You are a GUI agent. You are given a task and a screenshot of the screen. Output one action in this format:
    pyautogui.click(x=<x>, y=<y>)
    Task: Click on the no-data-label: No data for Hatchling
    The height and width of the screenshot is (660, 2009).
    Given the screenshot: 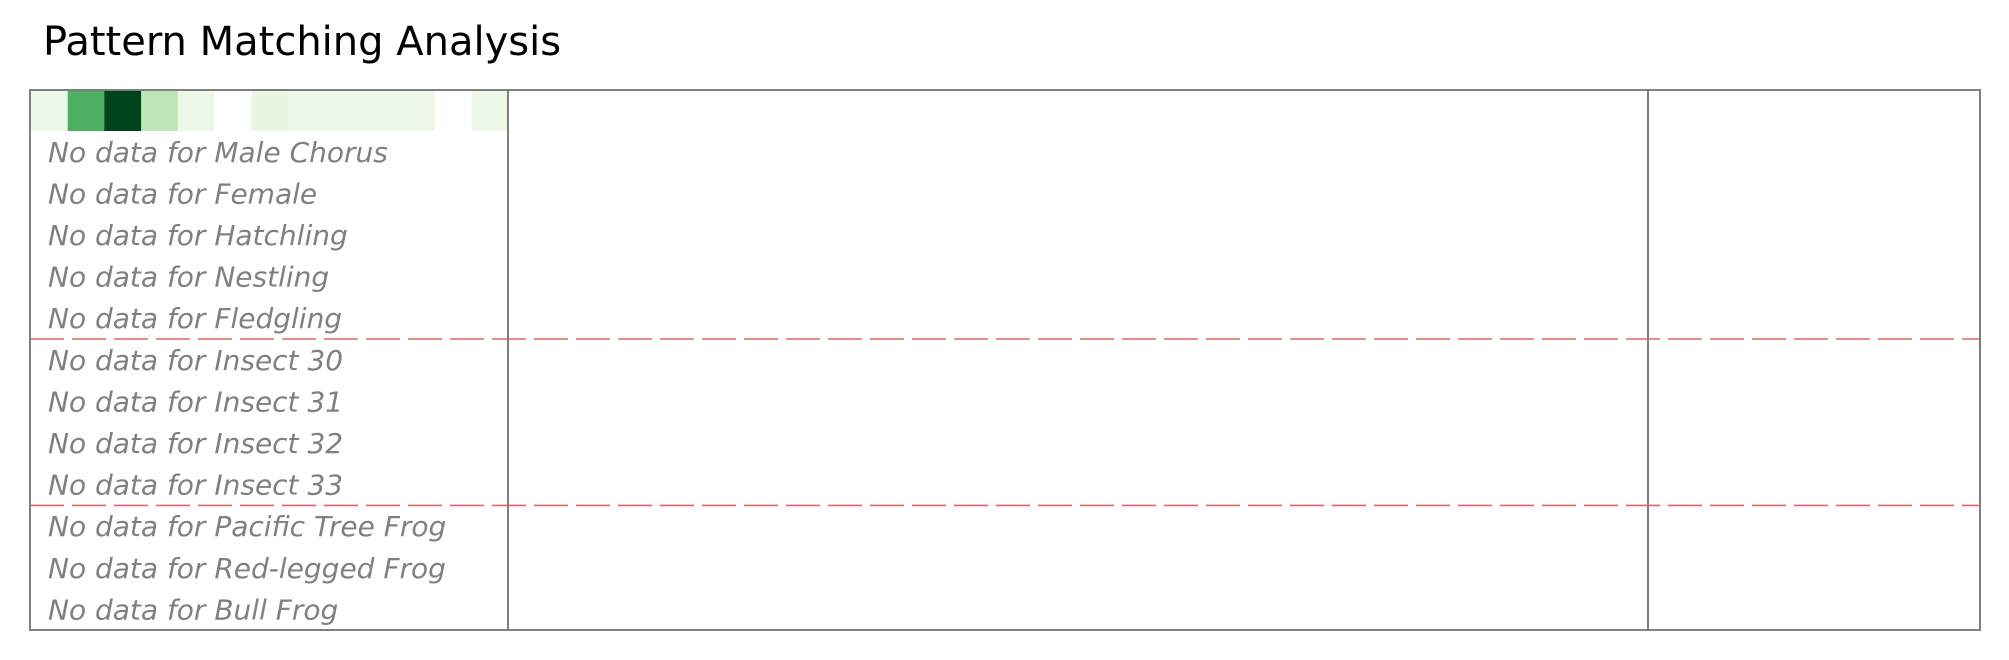 What is the action you would take?
    pyautogui.click(x=198, y=235)
    